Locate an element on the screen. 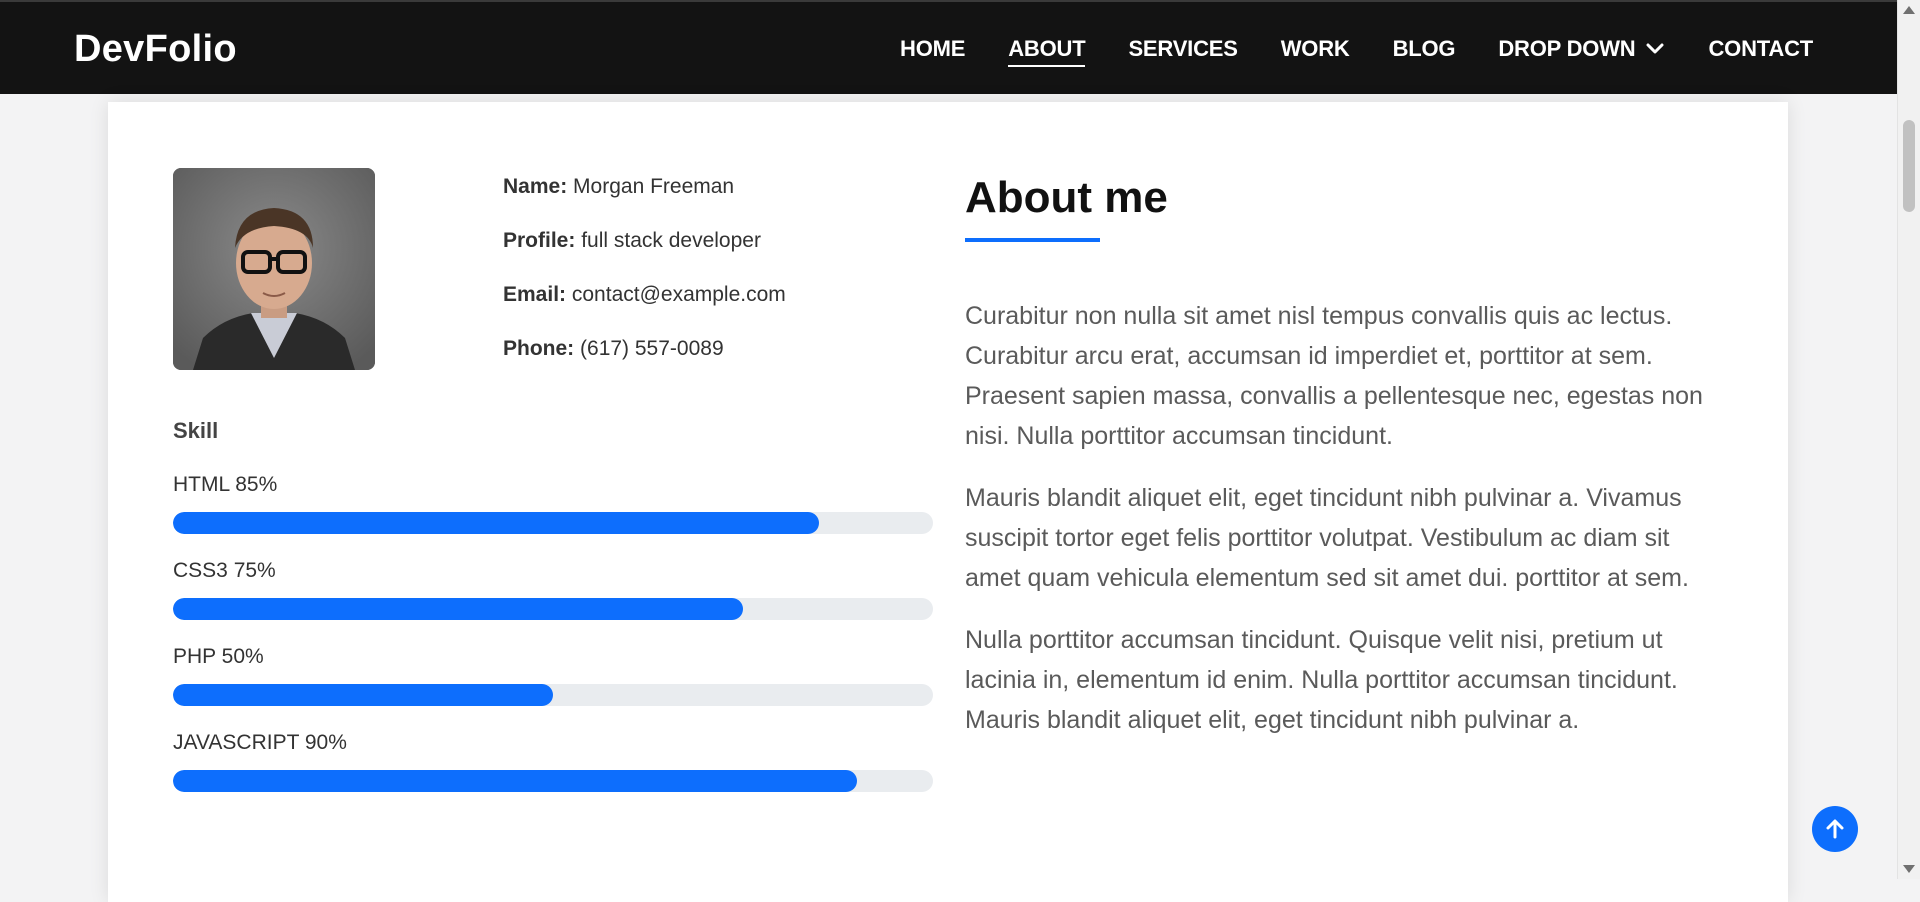 Image resolution: width=1920 pixels, height=902 pixels. scroll-thumb is located at coordinates (1909, 166).